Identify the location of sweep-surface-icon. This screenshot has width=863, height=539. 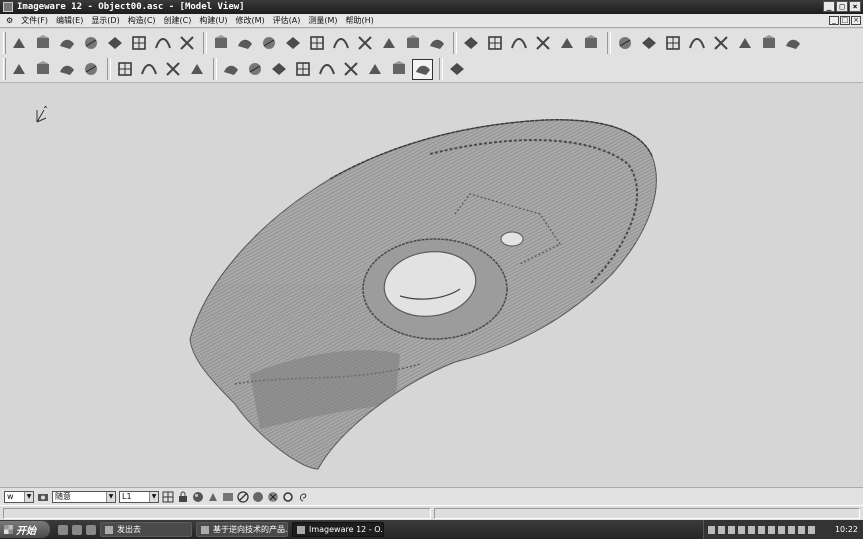
(316, 43).